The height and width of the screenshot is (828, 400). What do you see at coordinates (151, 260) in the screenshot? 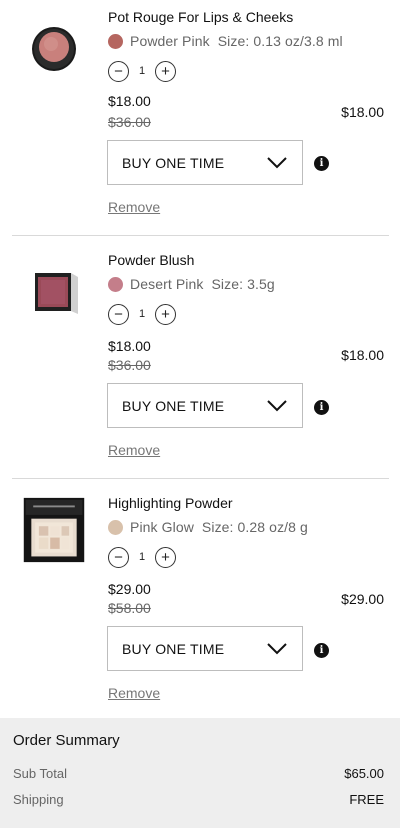
I see `product-name: Powder Blush` at bounding box center [151, 260].